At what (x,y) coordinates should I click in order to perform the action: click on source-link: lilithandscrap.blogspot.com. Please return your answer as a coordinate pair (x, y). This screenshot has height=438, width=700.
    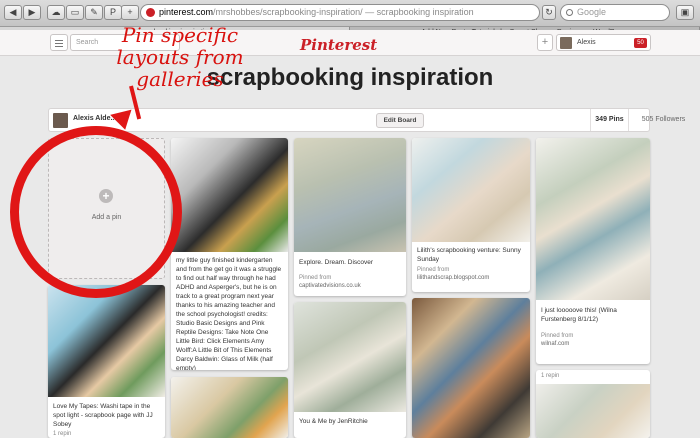
    Looking at the image, I should click on (471, 278).